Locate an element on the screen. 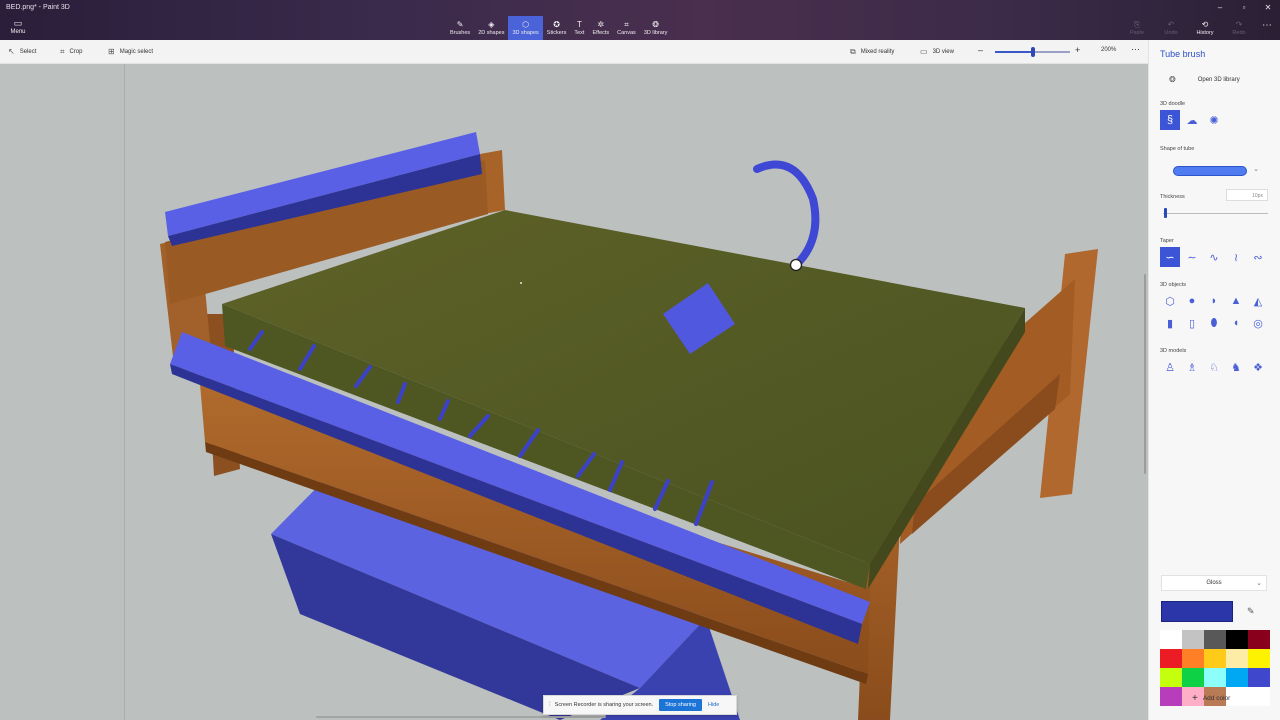 Image resolution: width=1280 pixels, height=720 pixels. vertical-scrollbar is located at coordinates (1145, 374).